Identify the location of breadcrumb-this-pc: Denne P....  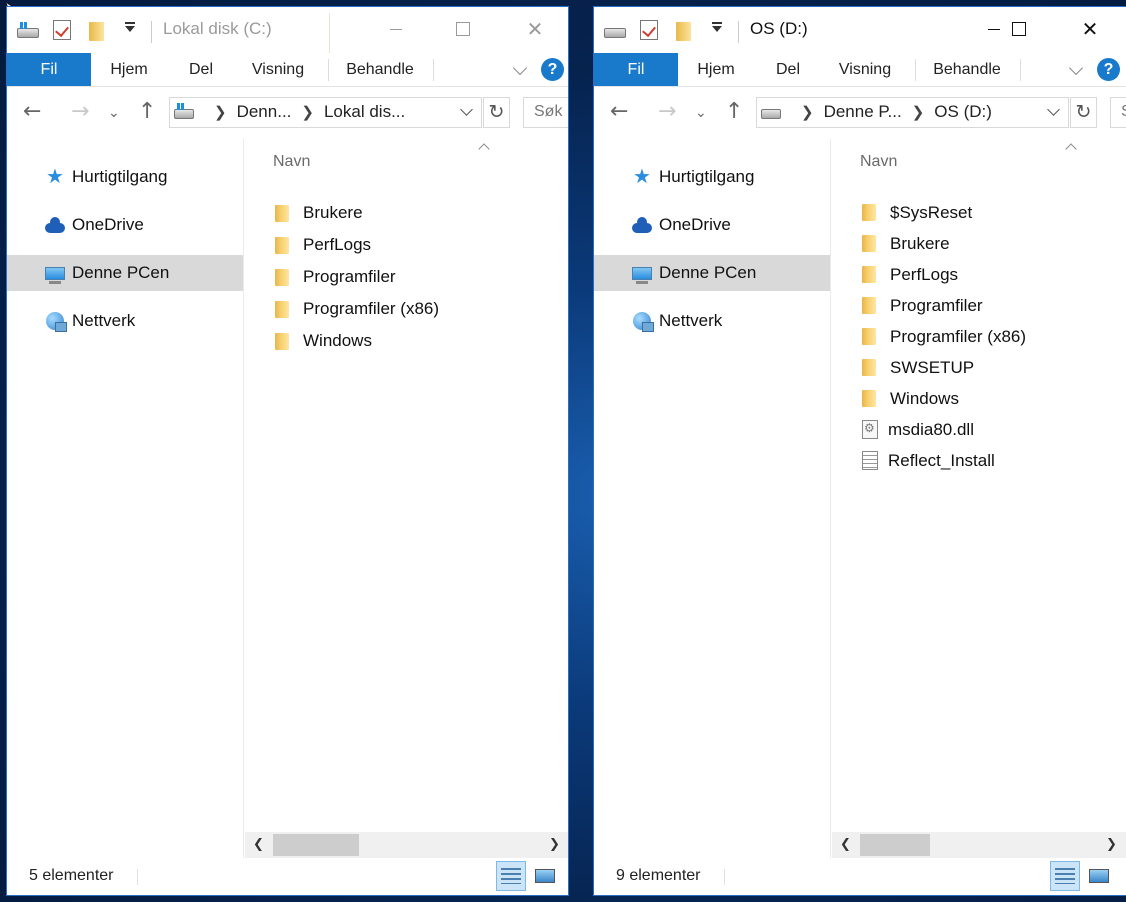
(863, 112).